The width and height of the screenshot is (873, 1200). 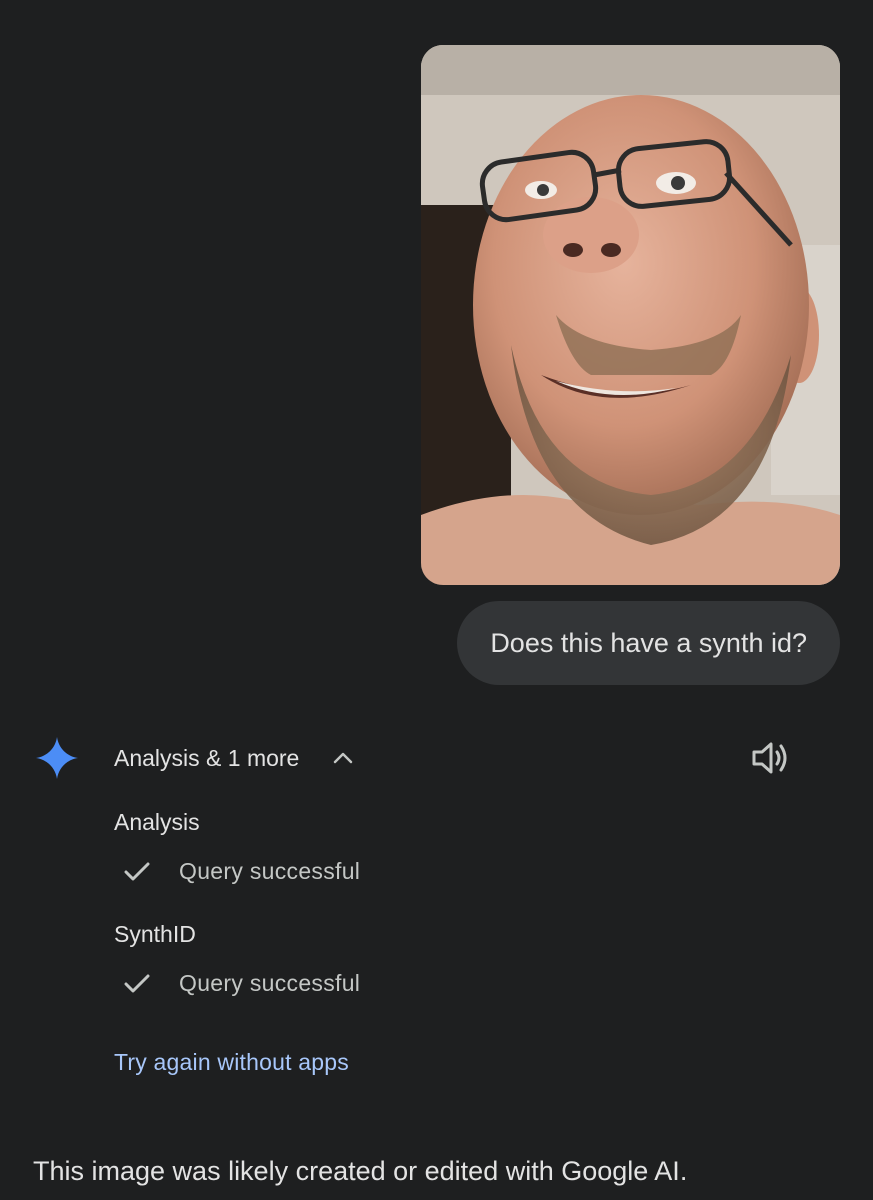 What do you see at coordinates (771, 758) in the screenshot?
I see `speaker-icon` at bounding box center [771, 758].